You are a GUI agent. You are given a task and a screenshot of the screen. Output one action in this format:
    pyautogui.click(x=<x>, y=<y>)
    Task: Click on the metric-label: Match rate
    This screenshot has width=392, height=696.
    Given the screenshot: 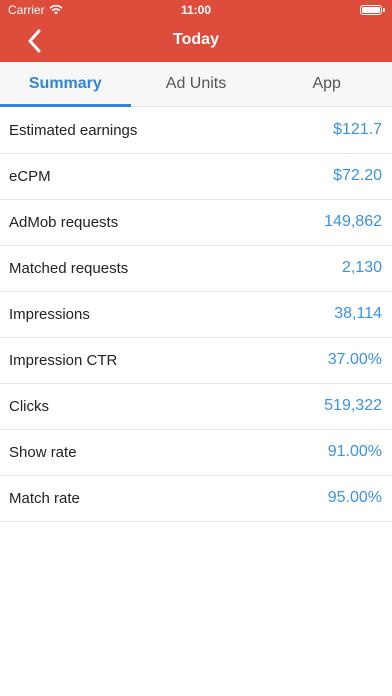 What is the action you would take?
    pyautogui.click(x=44, y=498)
    